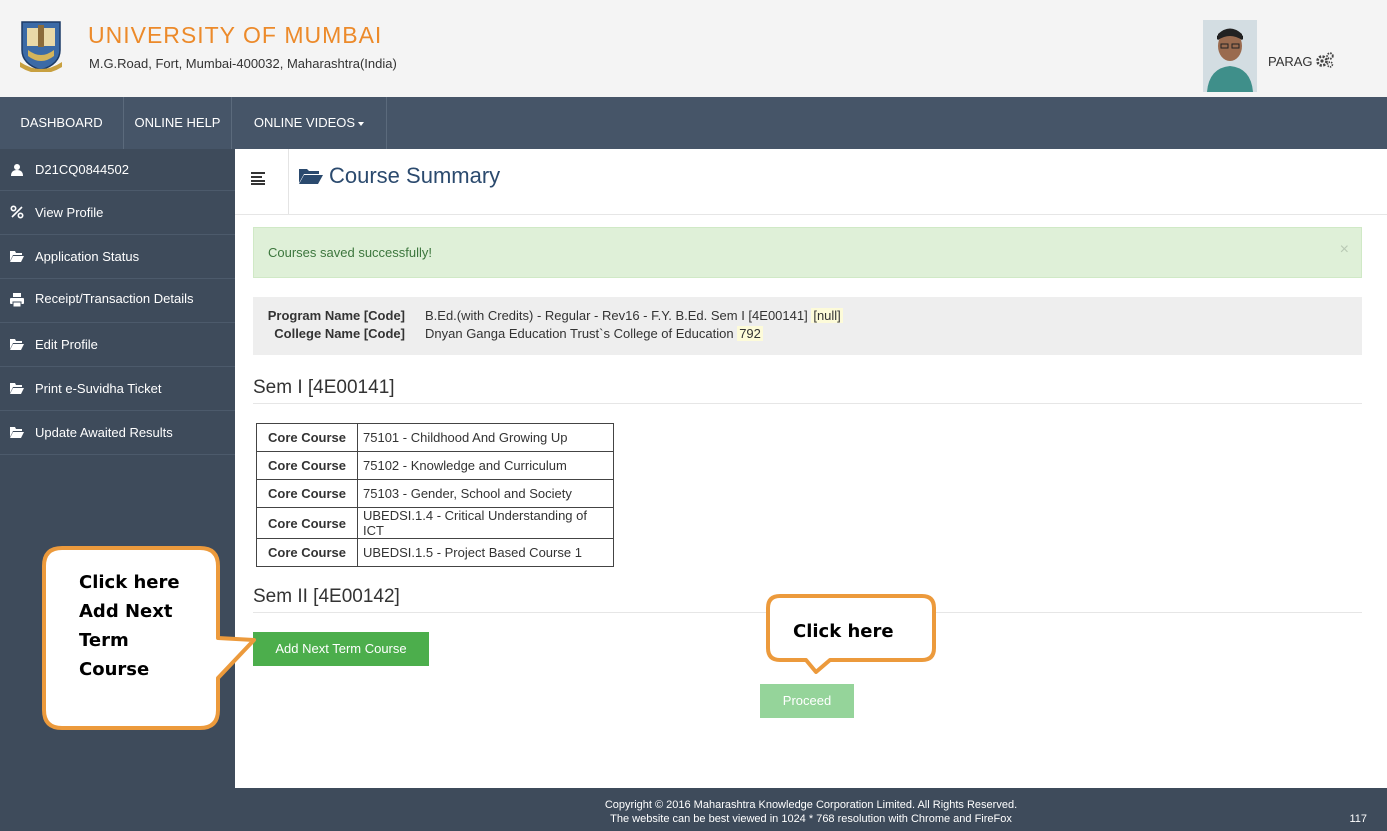 The width and height of the screenshot is (1387, 831). I want to click on callout-proceed-text: Click here, so click(843, 631).